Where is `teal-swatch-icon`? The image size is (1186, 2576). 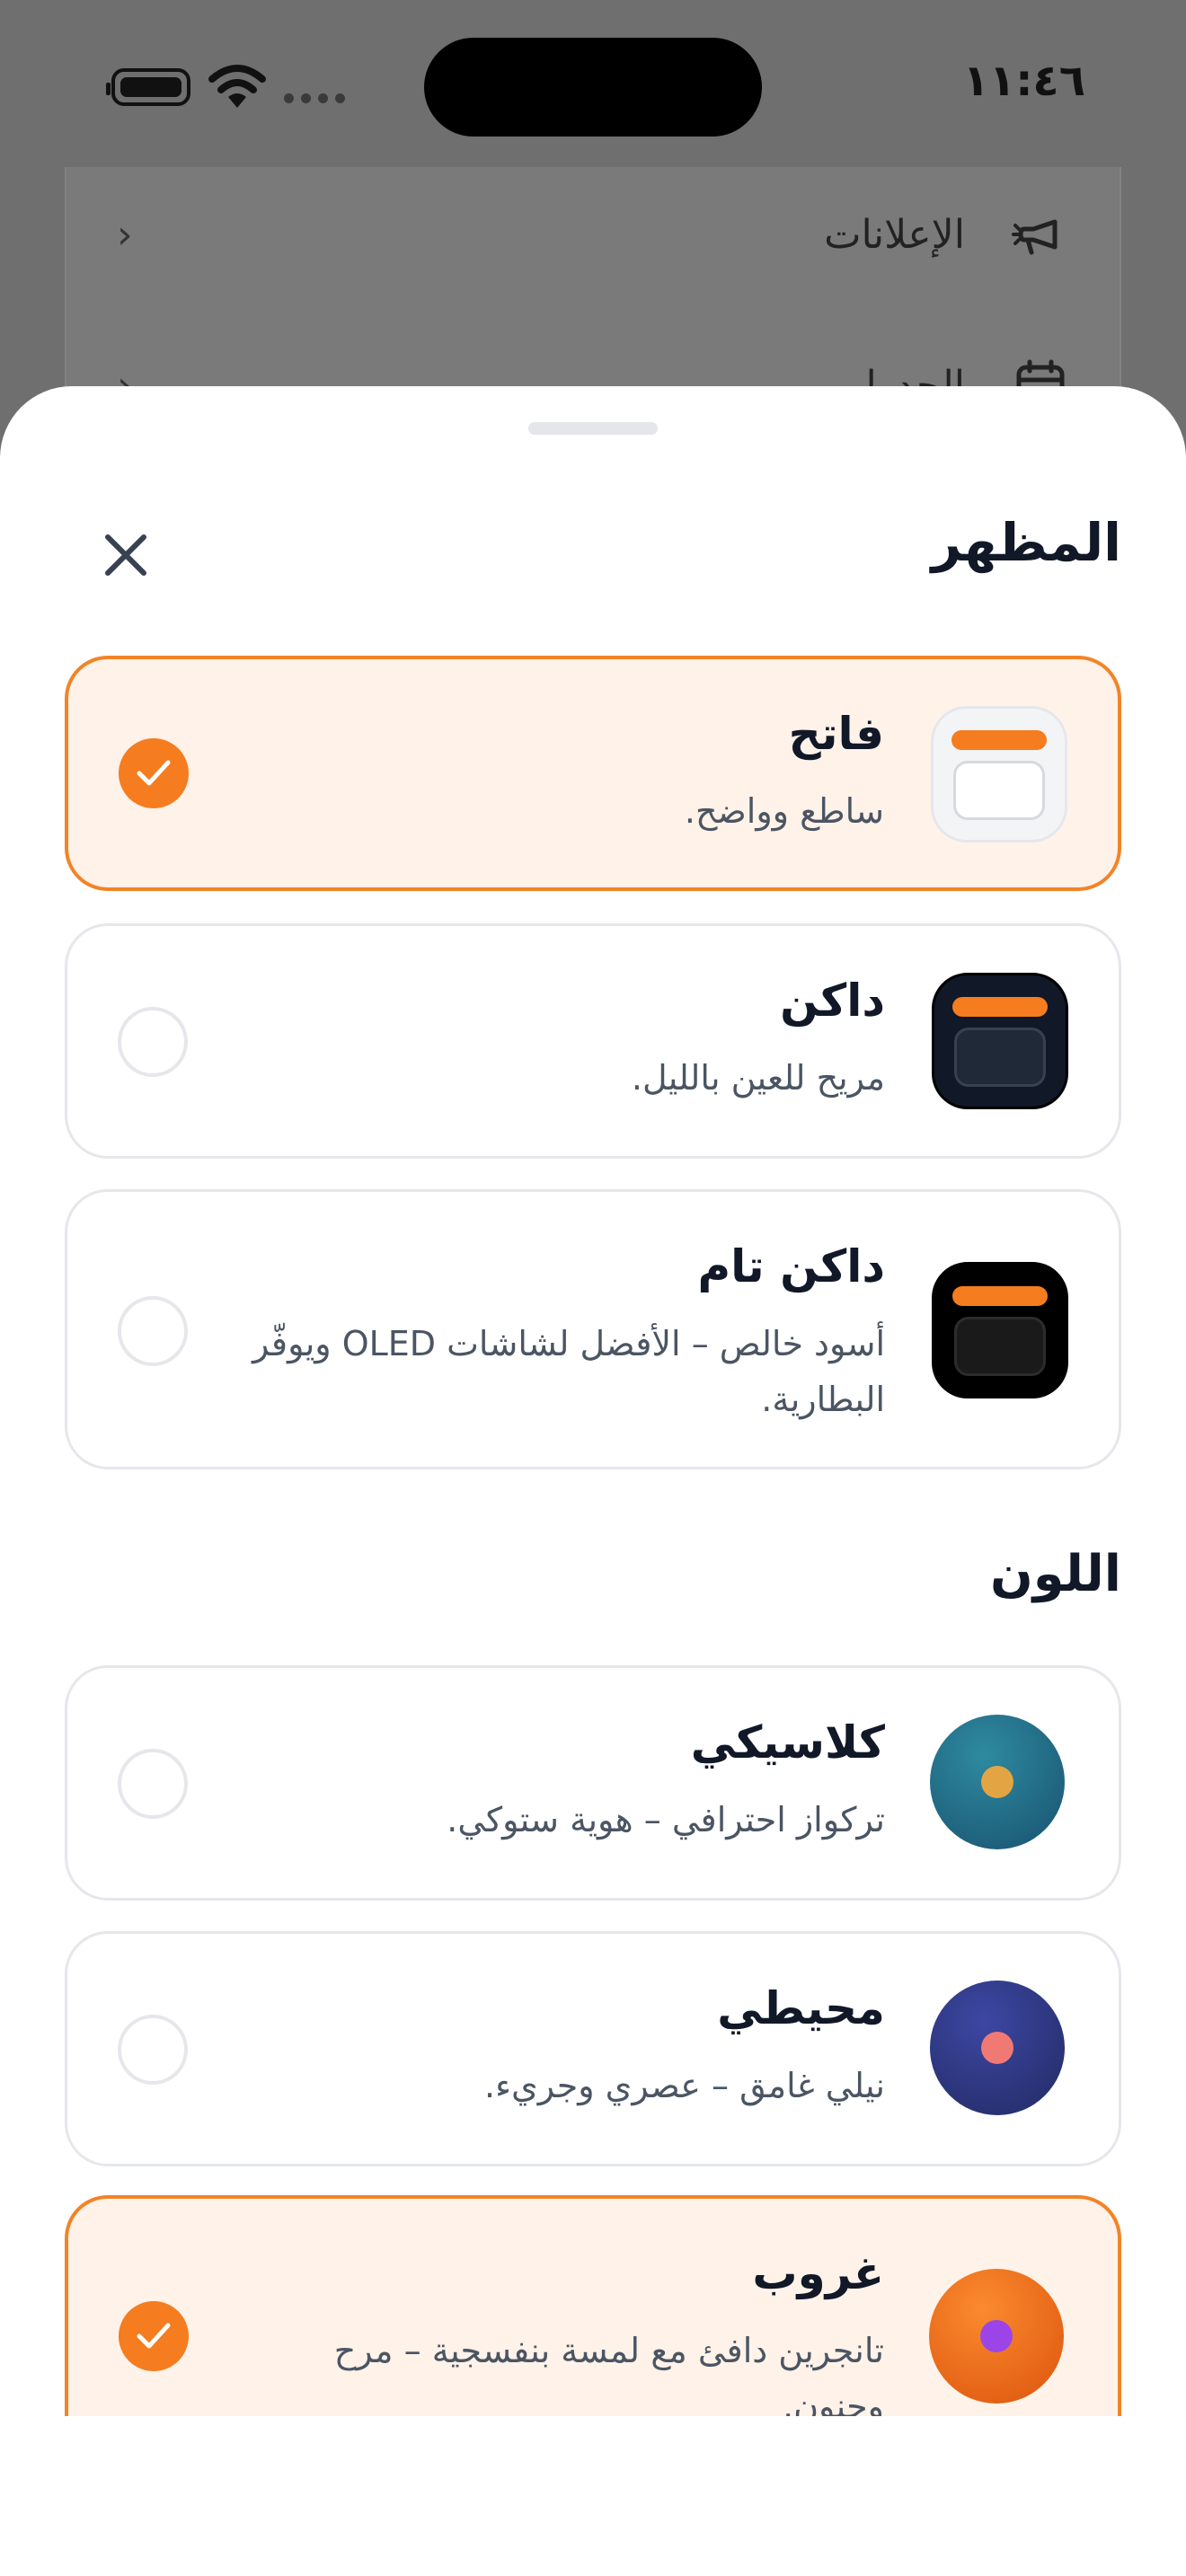
teal-swatch-icon is located at coordinates (997, 1782).